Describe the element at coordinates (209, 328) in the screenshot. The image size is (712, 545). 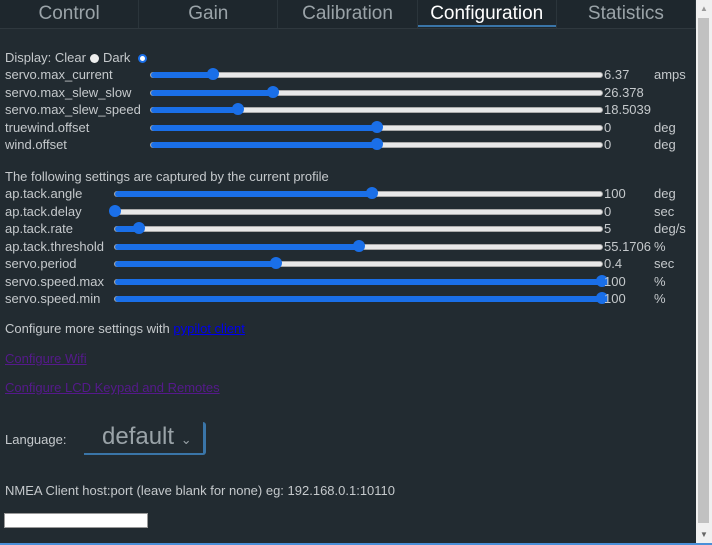
I see `pypilot-client-link: pypilot client` at that location.